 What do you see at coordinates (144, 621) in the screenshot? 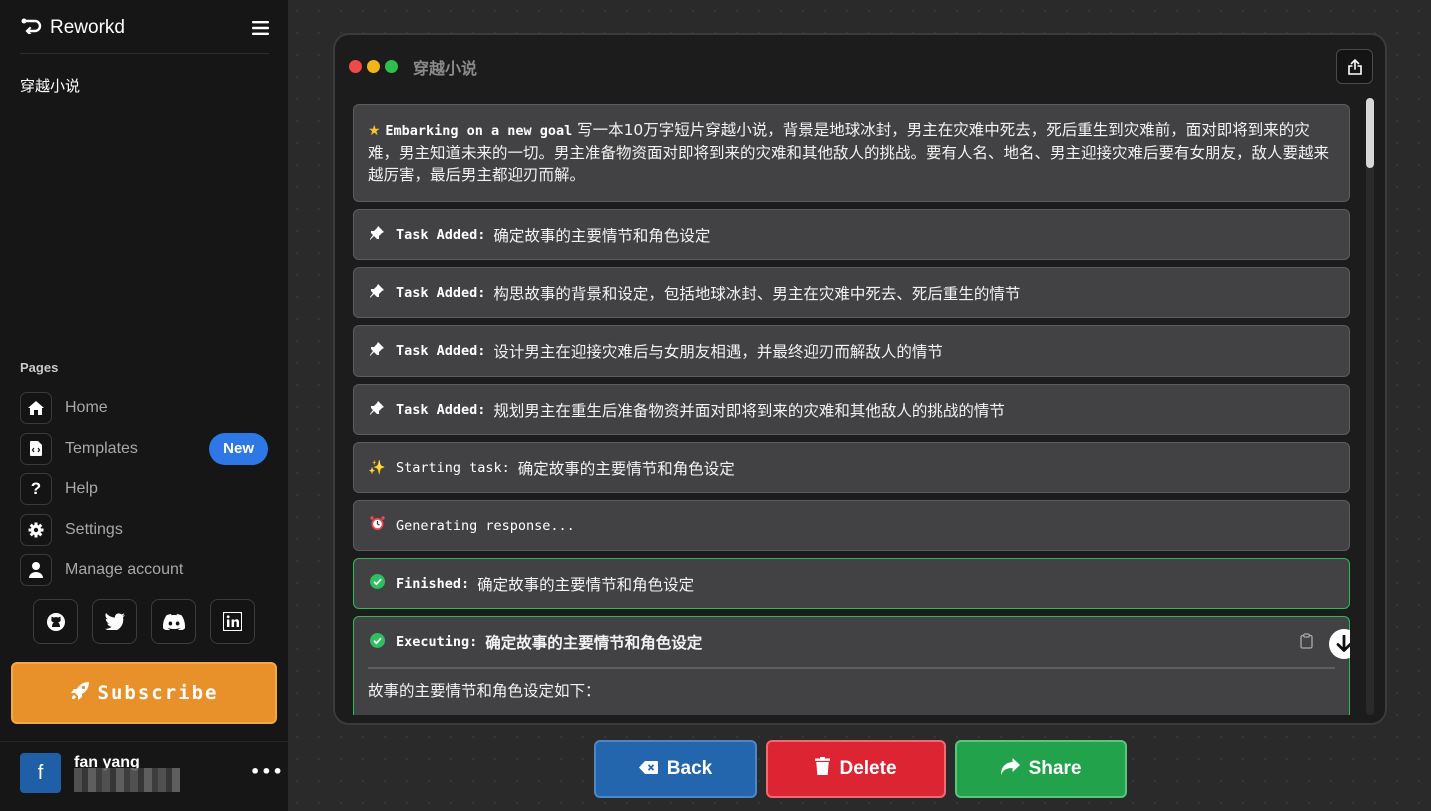
I see `social-links` at bounding box center [144, 621].